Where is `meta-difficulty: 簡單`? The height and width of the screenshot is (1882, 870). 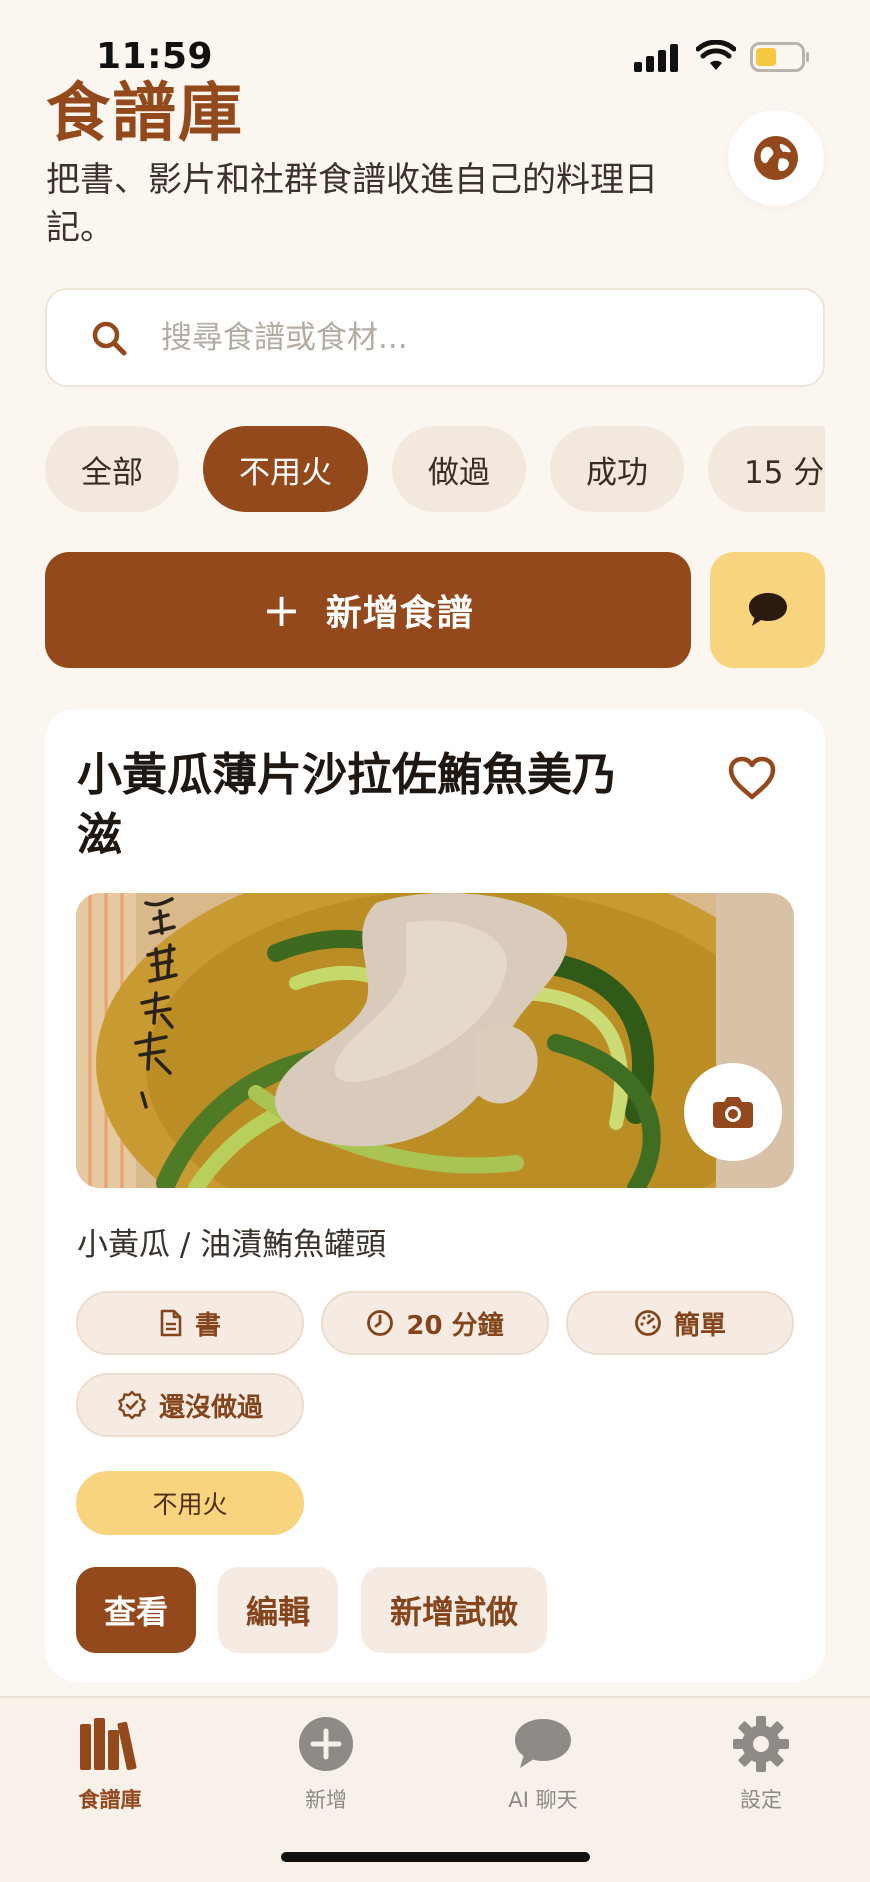
meta-difficulty: 簡單 is located at coordinates (699, 1325).